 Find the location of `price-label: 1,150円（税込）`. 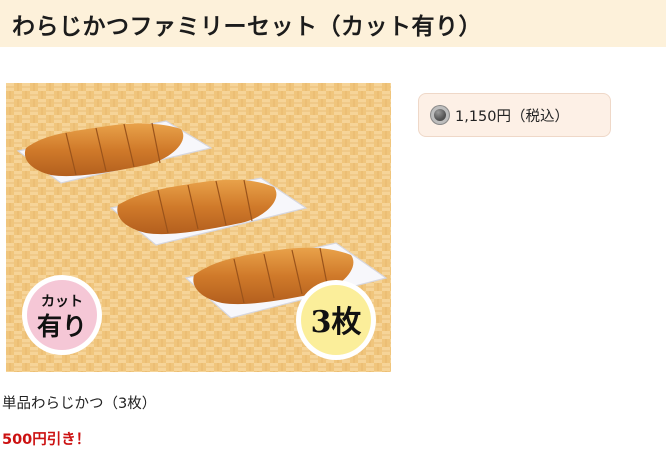

price-label: 1,150円（税込） is located at coordinates (512, 116).